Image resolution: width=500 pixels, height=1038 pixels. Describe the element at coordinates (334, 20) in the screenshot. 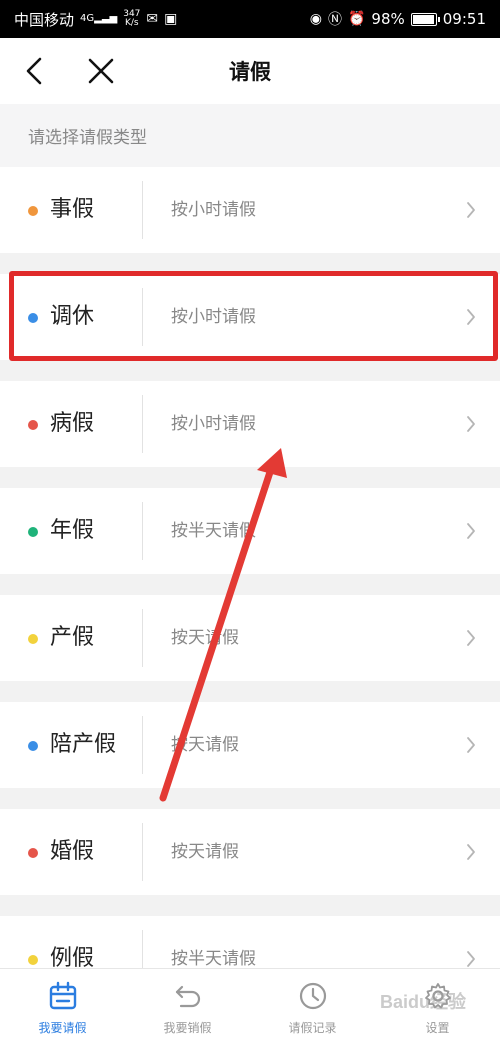

I see `nfc-icon: Ⓝ` at that location.